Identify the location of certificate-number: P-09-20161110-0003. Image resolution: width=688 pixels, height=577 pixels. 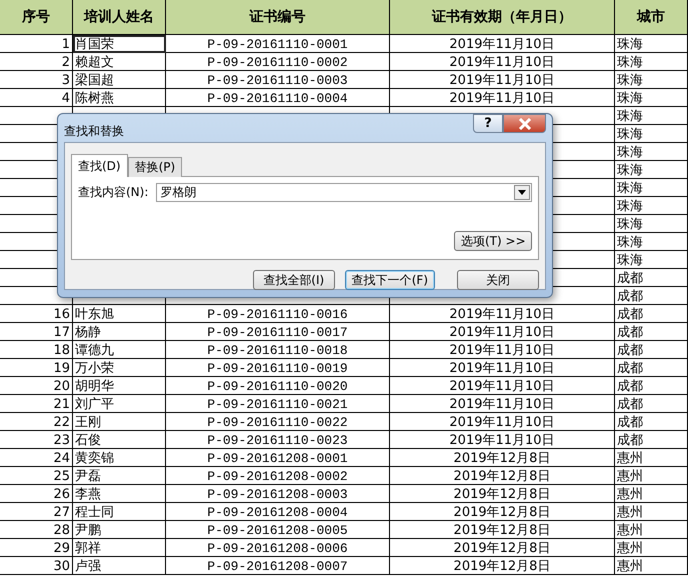
(277, 80).